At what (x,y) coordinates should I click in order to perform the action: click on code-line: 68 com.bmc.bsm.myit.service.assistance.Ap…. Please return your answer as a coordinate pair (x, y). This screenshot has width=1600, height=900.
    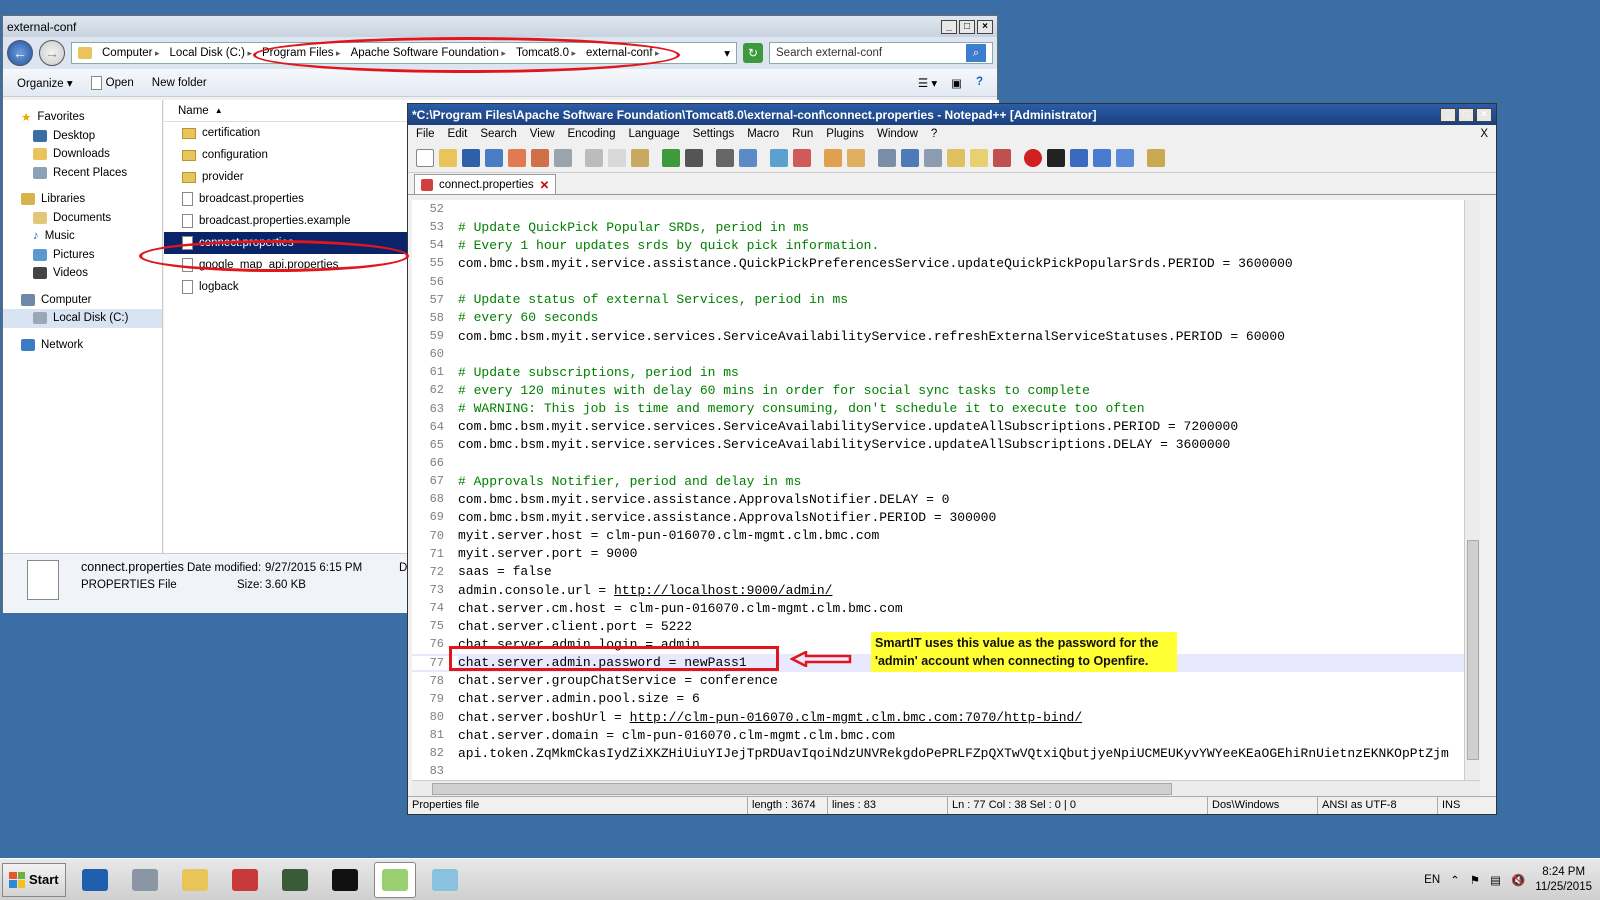
    Looking at the image, I should click on (946, 499).